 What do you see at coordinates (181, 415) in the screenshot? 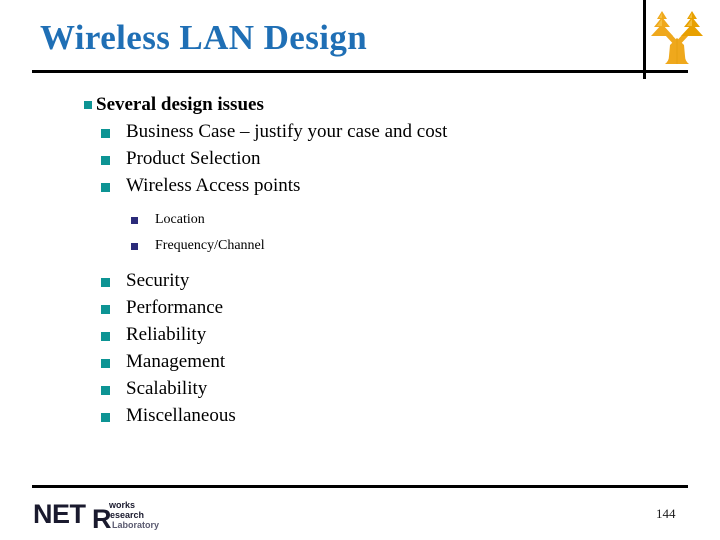
I see `bullet-label: Miscellaneous` at bounding box center [181, 415].